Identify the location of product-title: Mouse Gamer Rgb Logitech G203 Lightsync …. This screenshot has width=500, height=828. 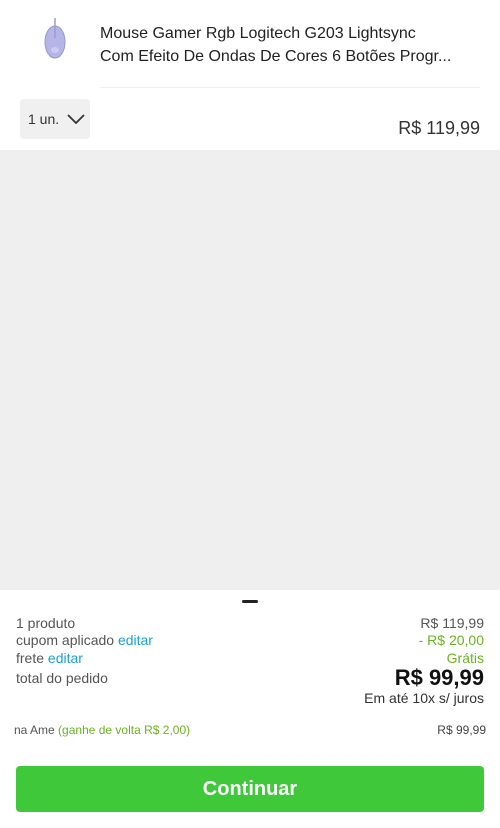
(292, 45).